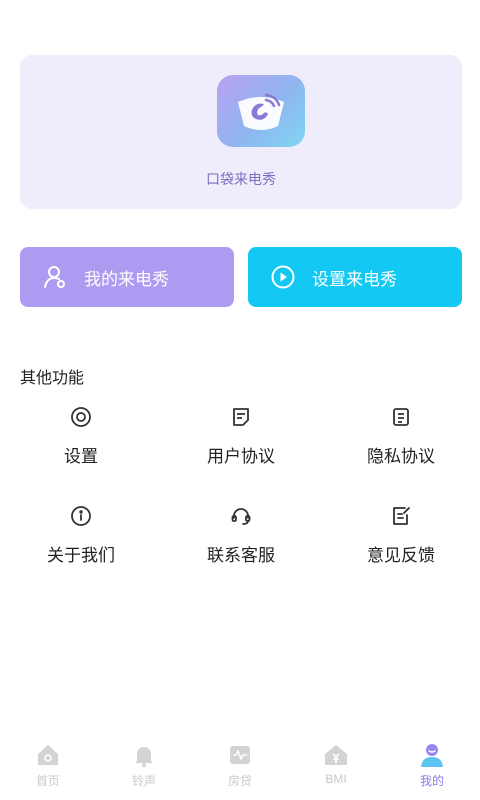 Image resolution: width=480 pixels, height=800 pixels. What do you see at coordinates (261, 111) in the screenshot?
I see `phone-ring-icon` at bounding box center [261, 111].